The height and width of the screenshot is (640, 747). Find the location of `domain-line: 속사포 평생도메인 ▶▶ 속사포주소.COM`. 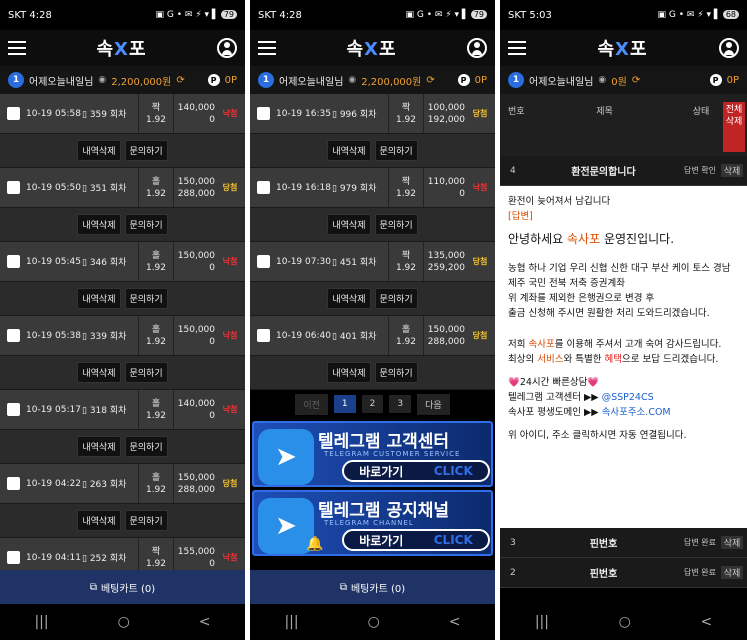

domain-line: 속사포 평생도메인 ▶▶ 속사포주소.COM is located at coordinates (589, 412).